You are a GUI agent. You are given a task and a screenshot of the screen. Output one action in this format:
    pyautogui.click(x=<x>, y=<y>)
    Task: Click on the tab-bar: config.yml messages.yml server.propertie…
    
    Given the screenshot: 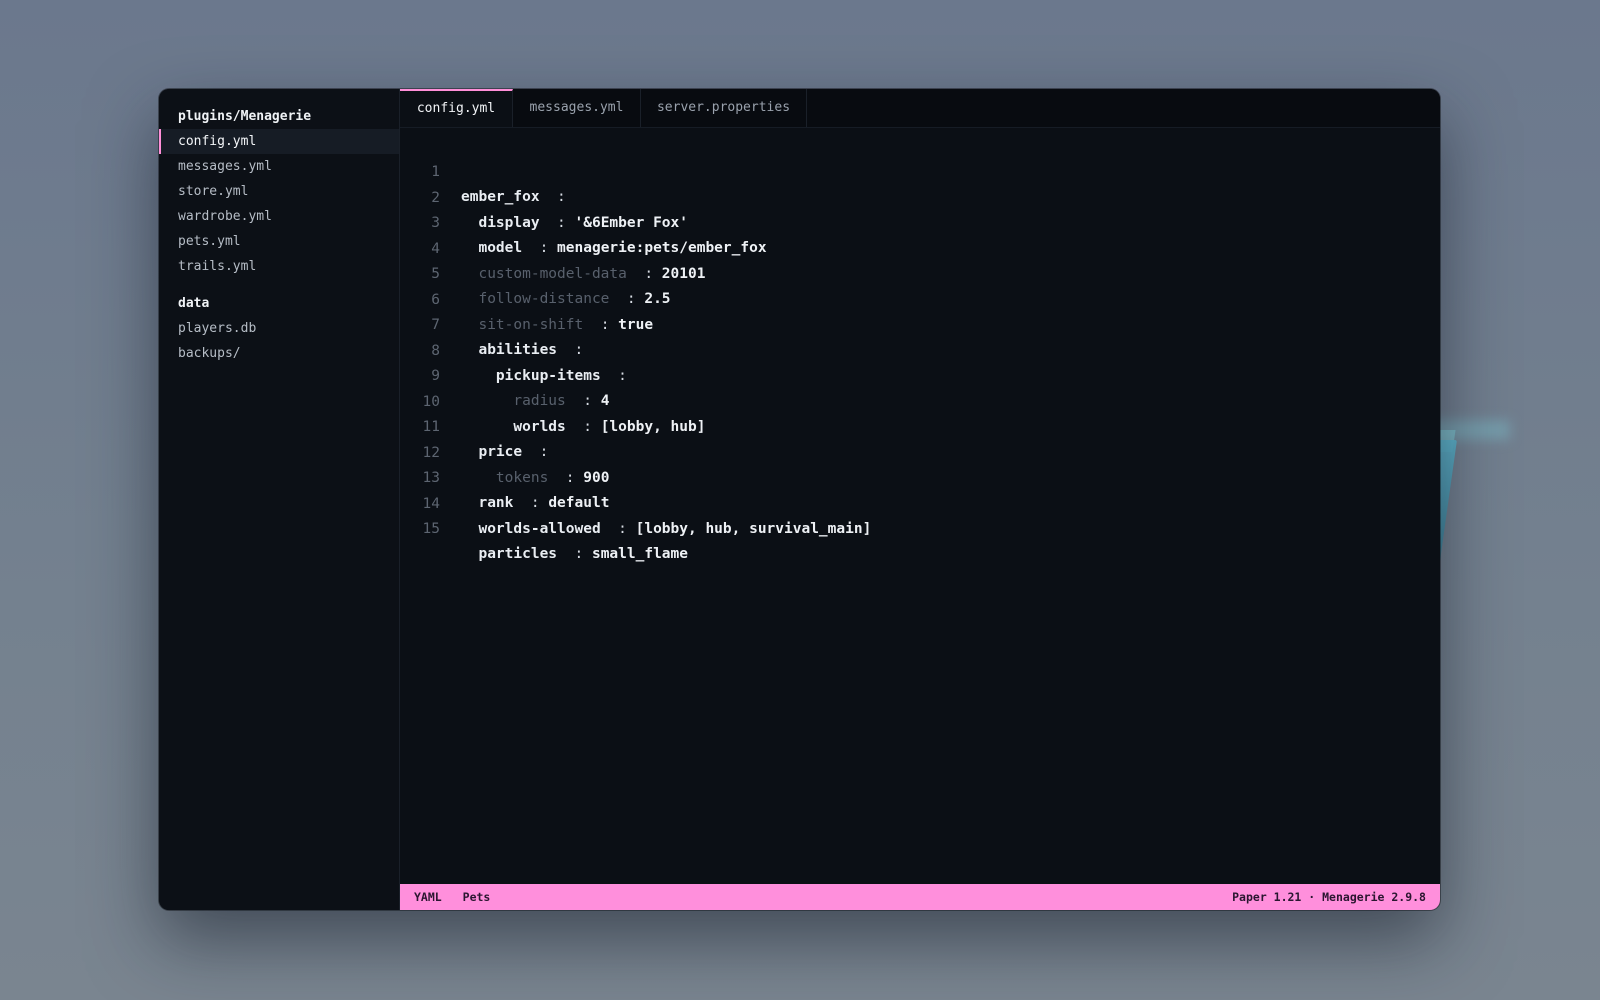 What is the action you would take?
    pyautogui.click(x=920, y=108)
    